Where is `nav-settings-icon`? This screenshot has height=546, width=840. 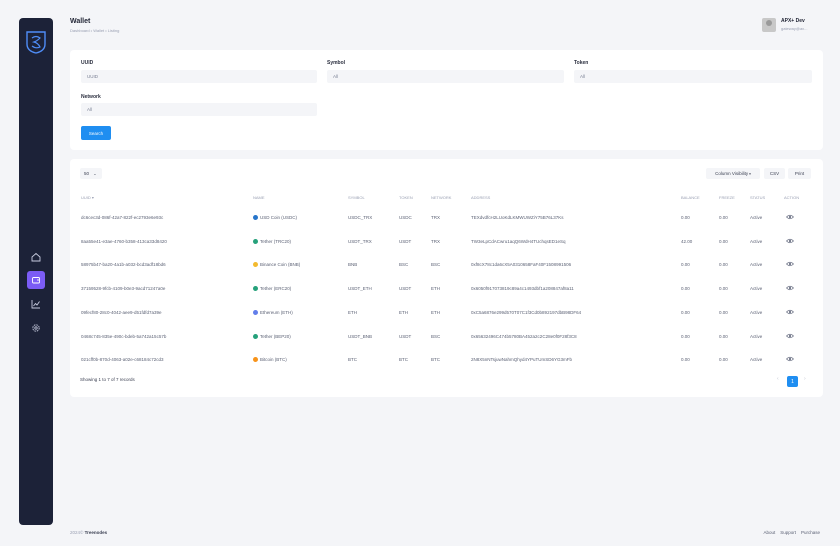
nav-settings-icon is located at coordinates (36, 328).